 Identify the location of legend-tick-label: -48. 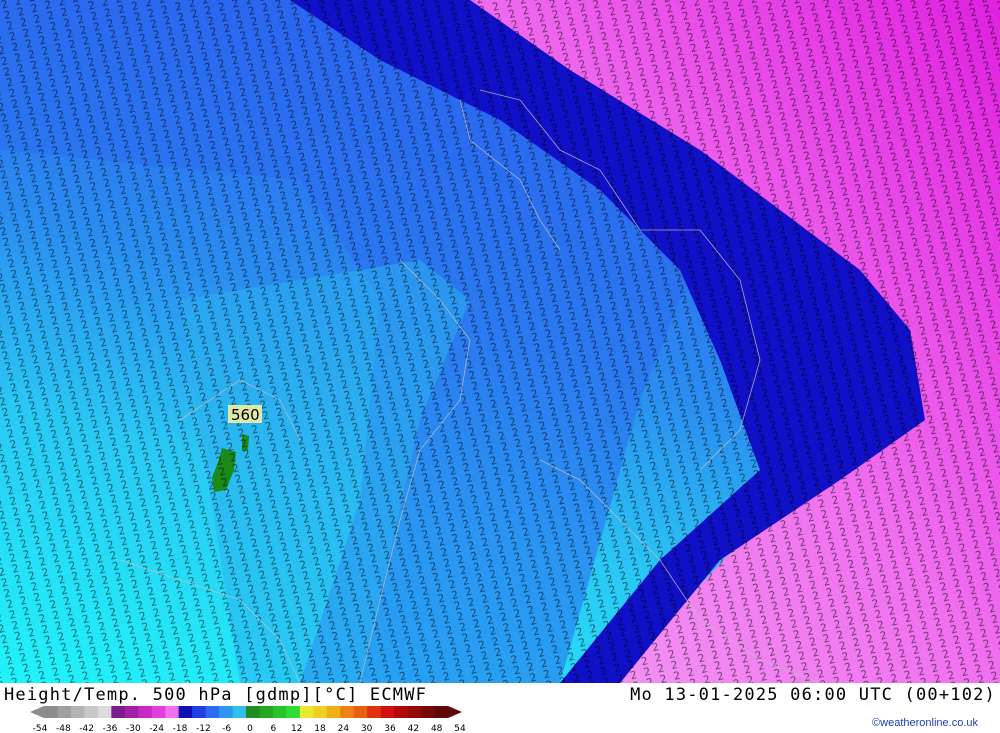
(63, 728).